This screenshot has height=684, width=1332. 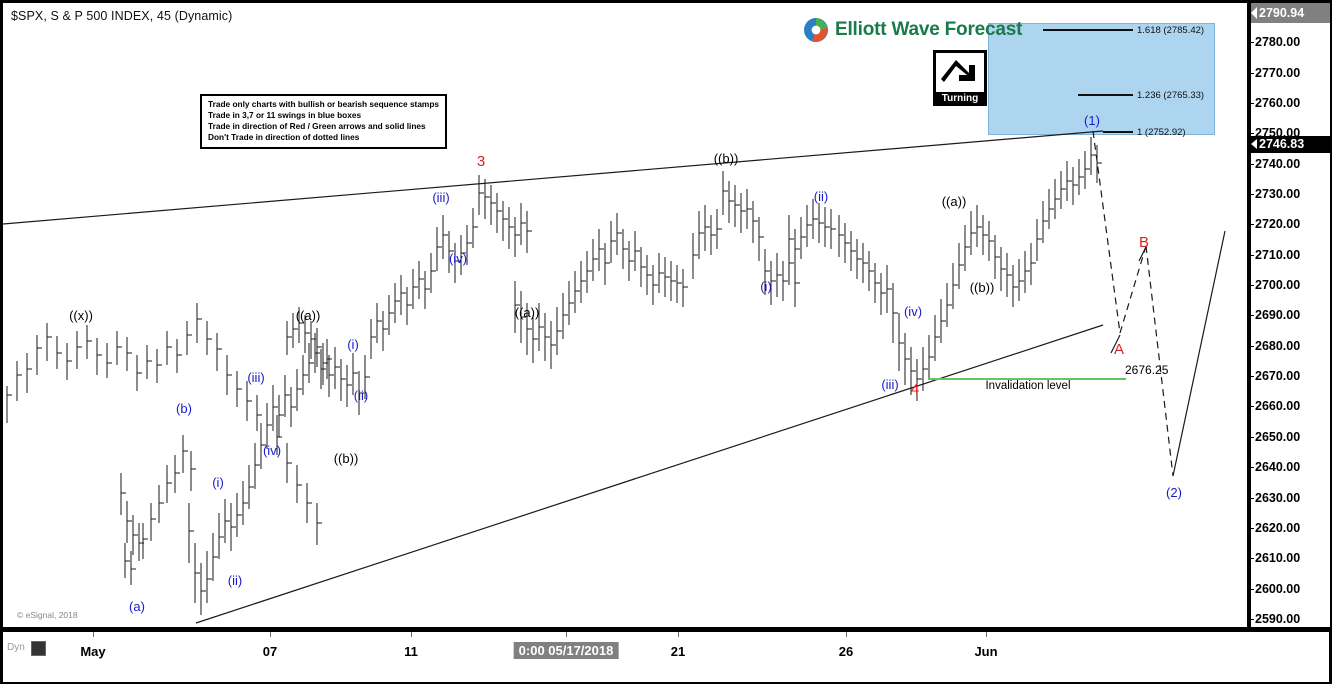 I want to click on turning-arrow-box, so click(x=960, y=73).